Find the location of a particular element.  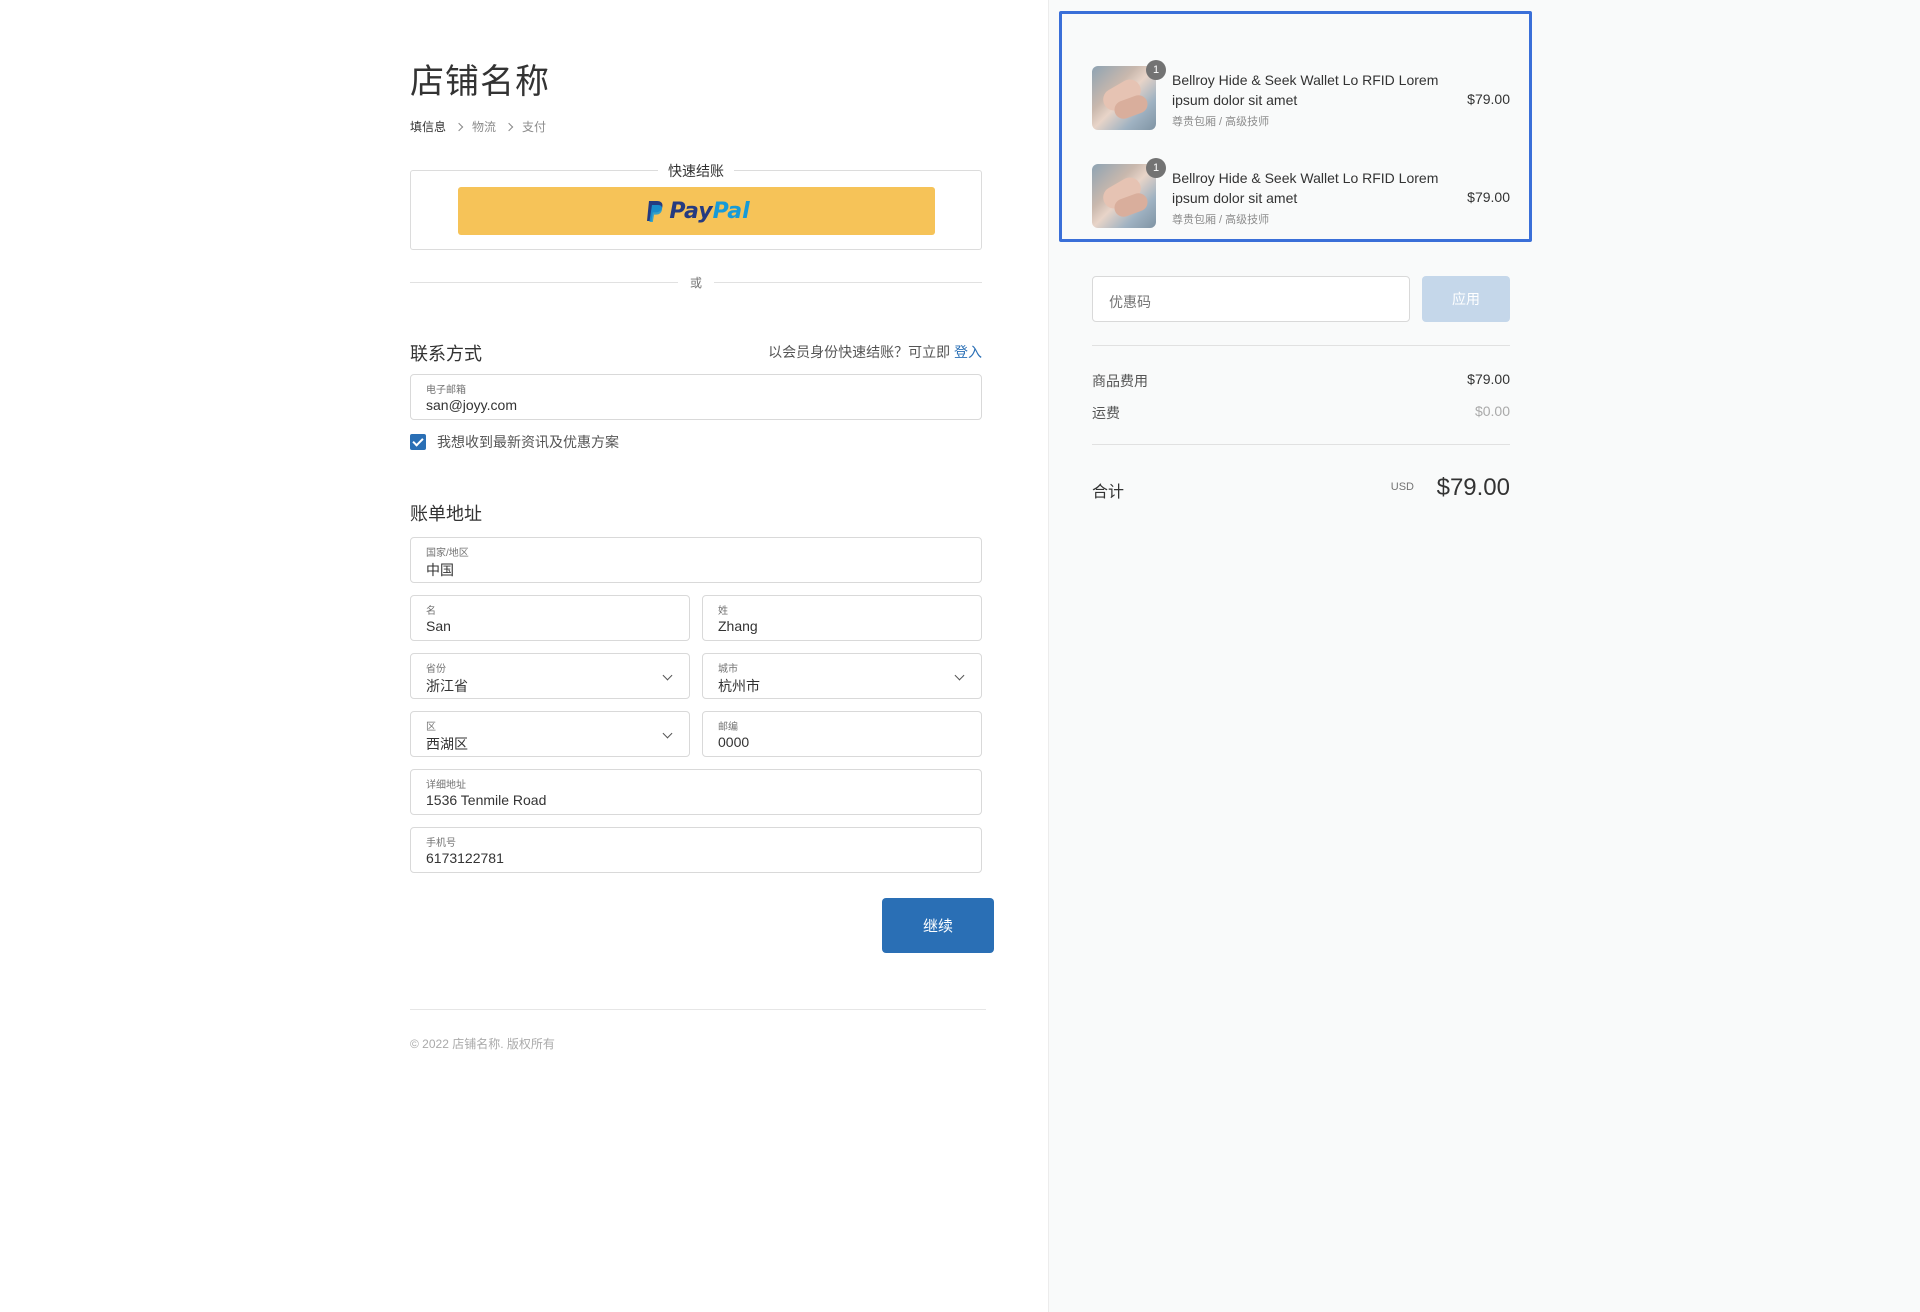

express-checkout-box: 快速结账 Pay Pal is located at coordinates (696, 205).